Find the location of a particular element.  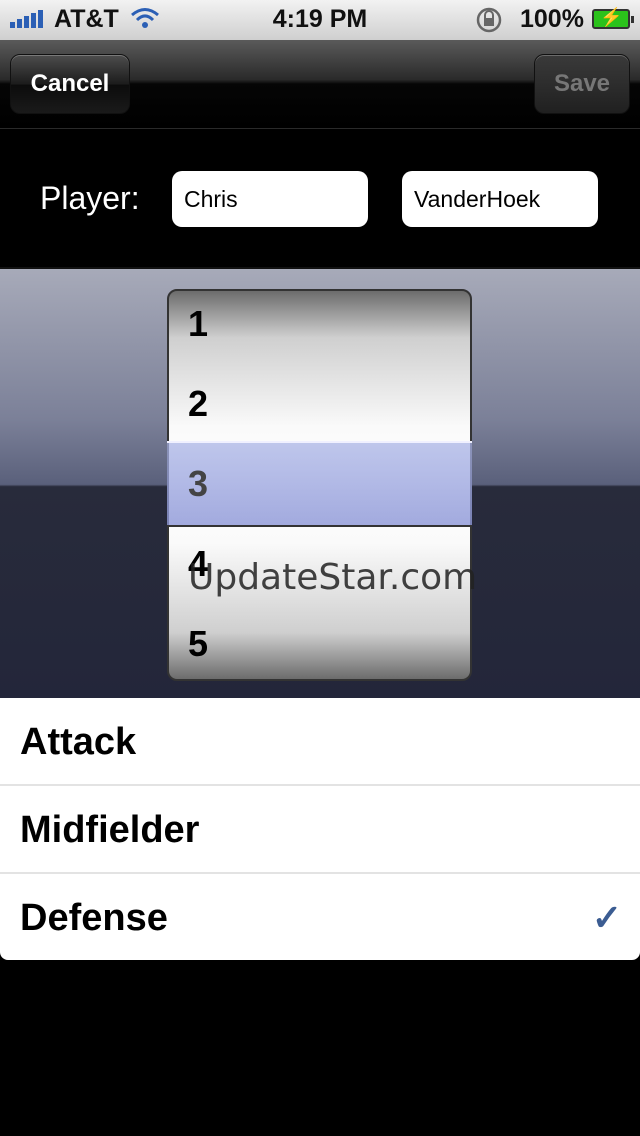

picker-option: 1 is located at coordinates (198, 324).